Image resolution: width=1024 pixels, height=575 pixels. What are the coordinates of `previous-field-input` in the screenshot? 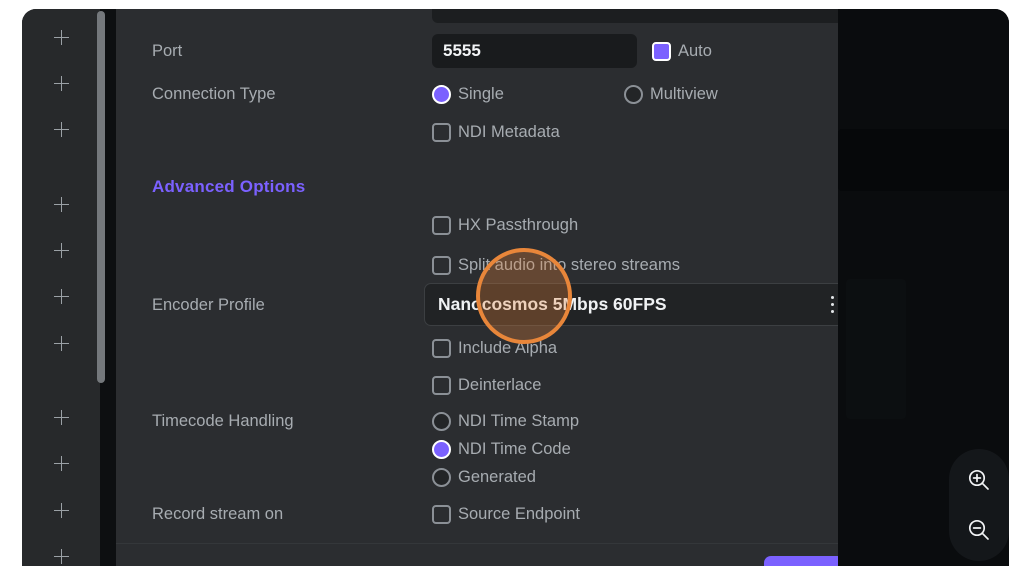 It's located at (642, 16).